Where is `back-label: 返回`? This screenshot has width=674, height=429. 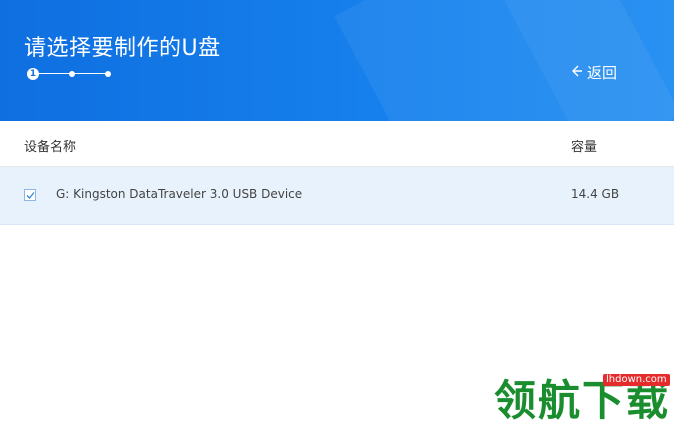 back-label: 返回 is located at coordinates (602, 73).